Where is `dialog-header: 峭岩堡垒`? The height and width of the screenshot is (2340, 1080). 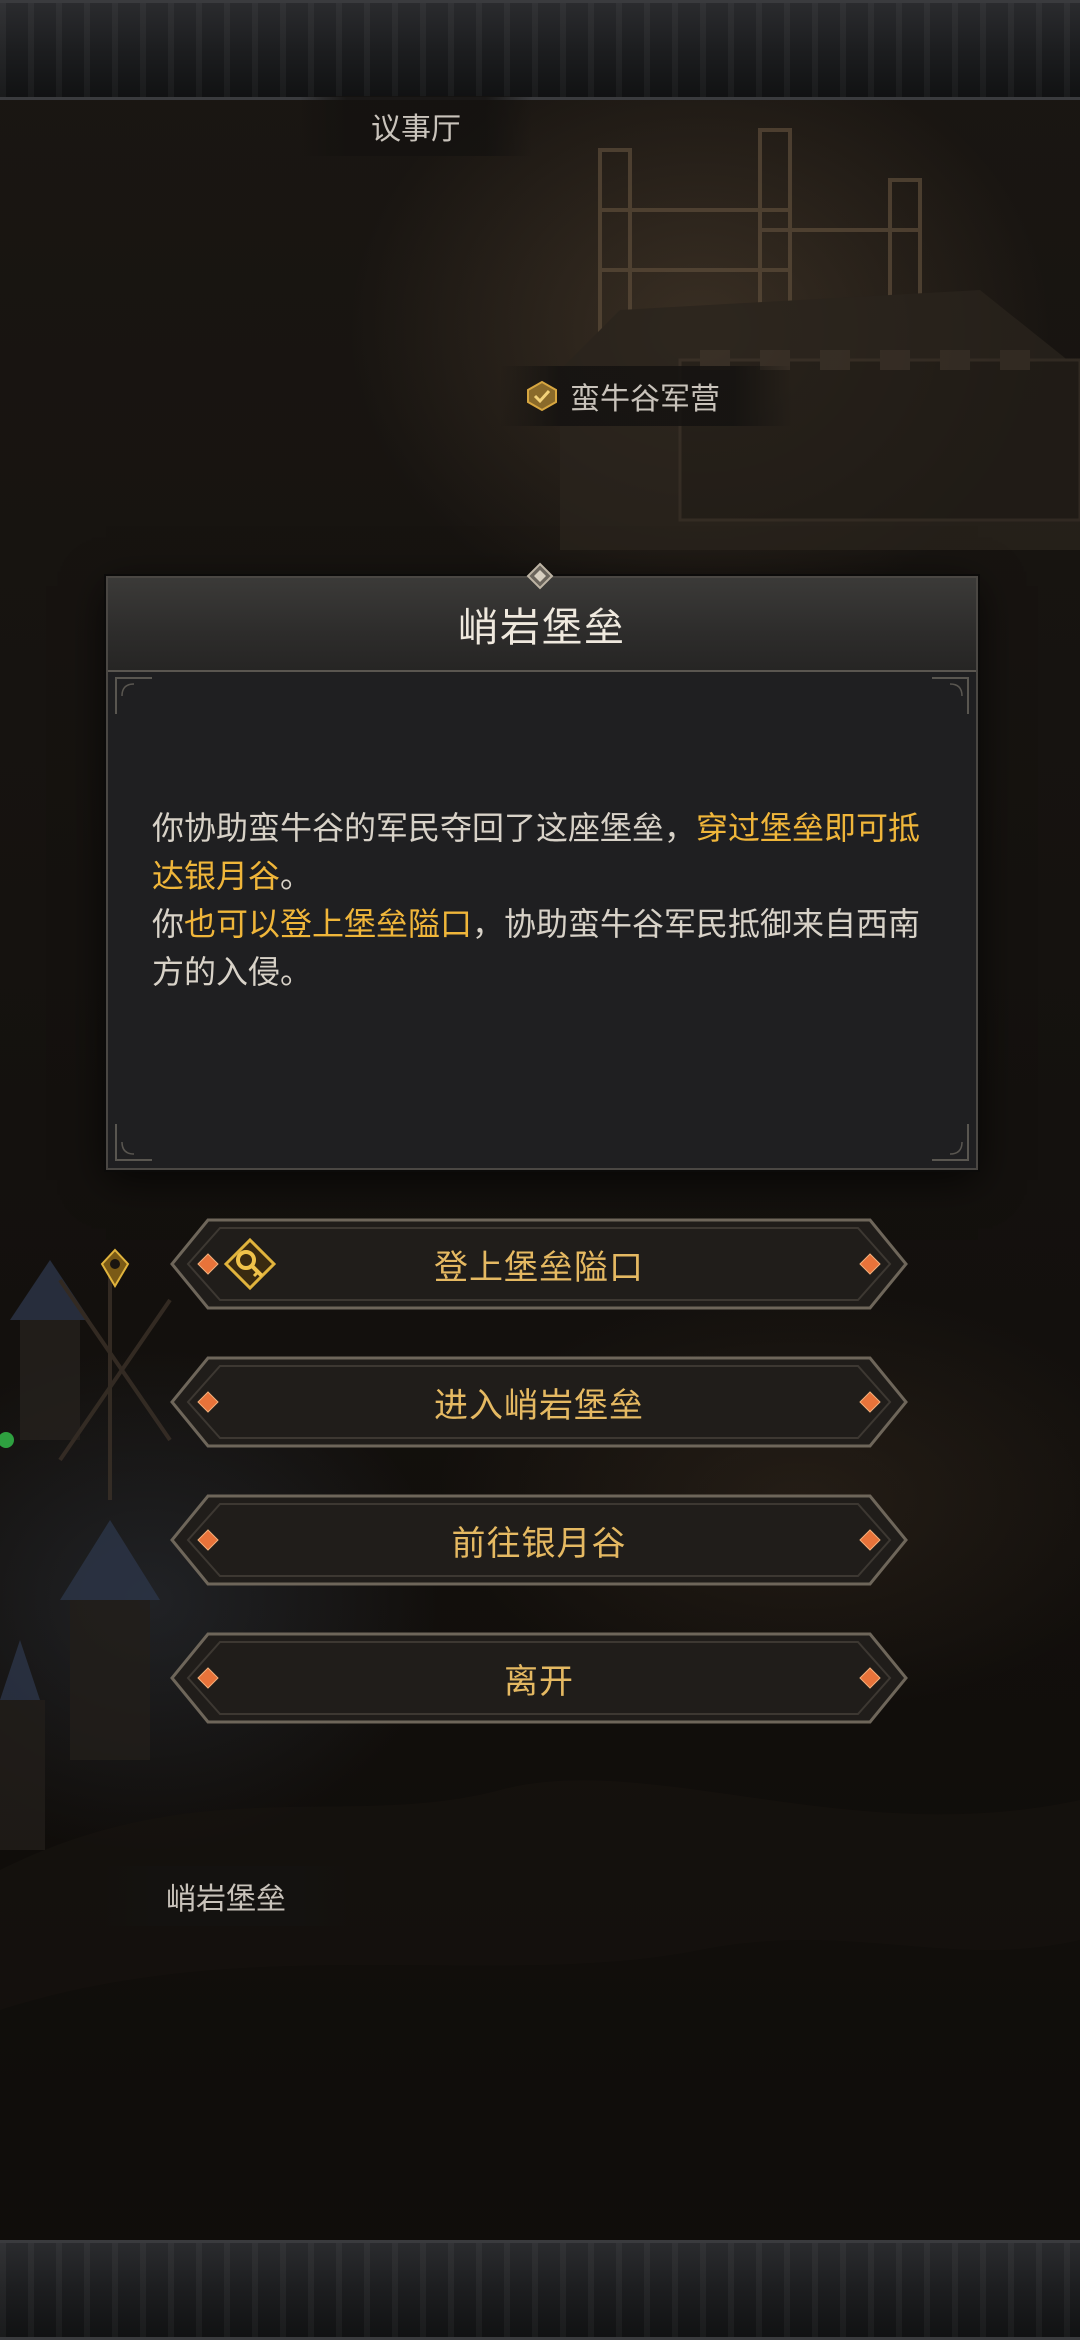
dialog-header: 峭岩堡垒 is located at coordinates (542, 625).